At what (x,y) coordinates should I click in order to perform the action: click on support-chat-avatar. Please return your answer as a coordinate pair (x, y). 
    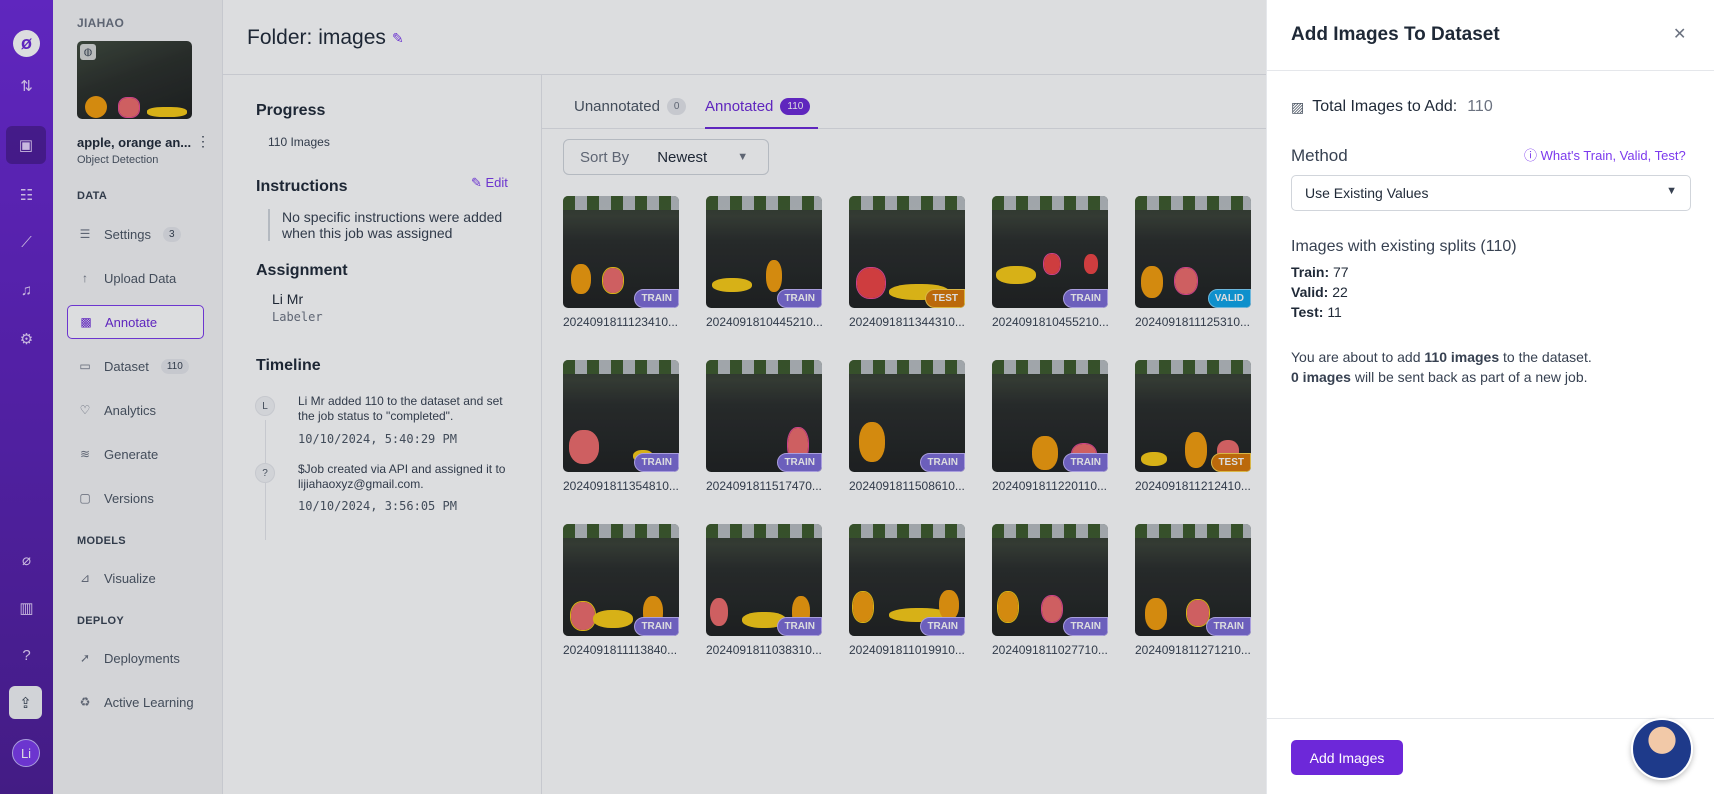
    Looking at the image, I should click on (1662, 749).